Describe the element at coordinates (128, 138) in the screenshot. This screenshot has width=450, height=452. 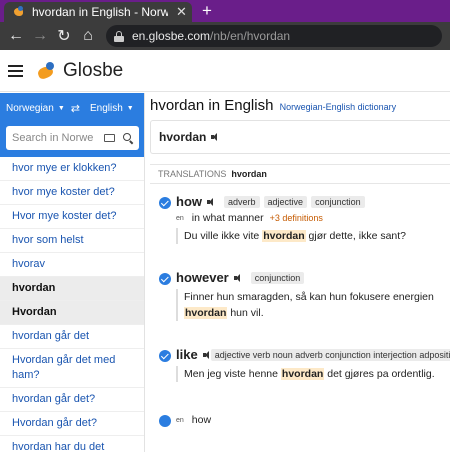
I see `search-icon` at that location.